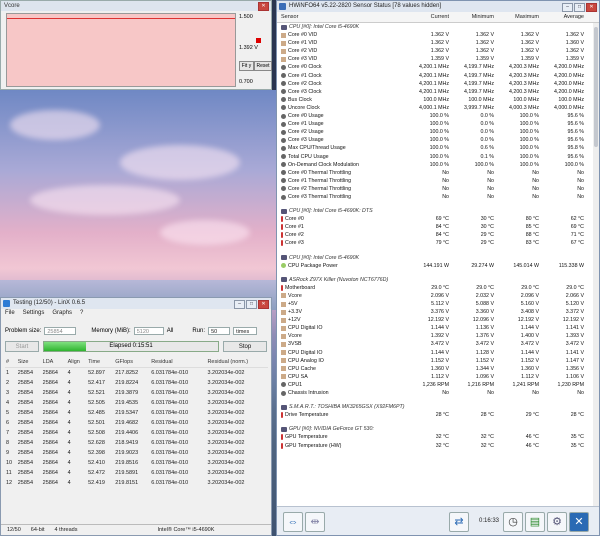 The image size is (600, 536). I want to click on sensor-row: CPU SA 1.112 V 1.096 V 1.112 V 1.106 V, so click(435, 377).